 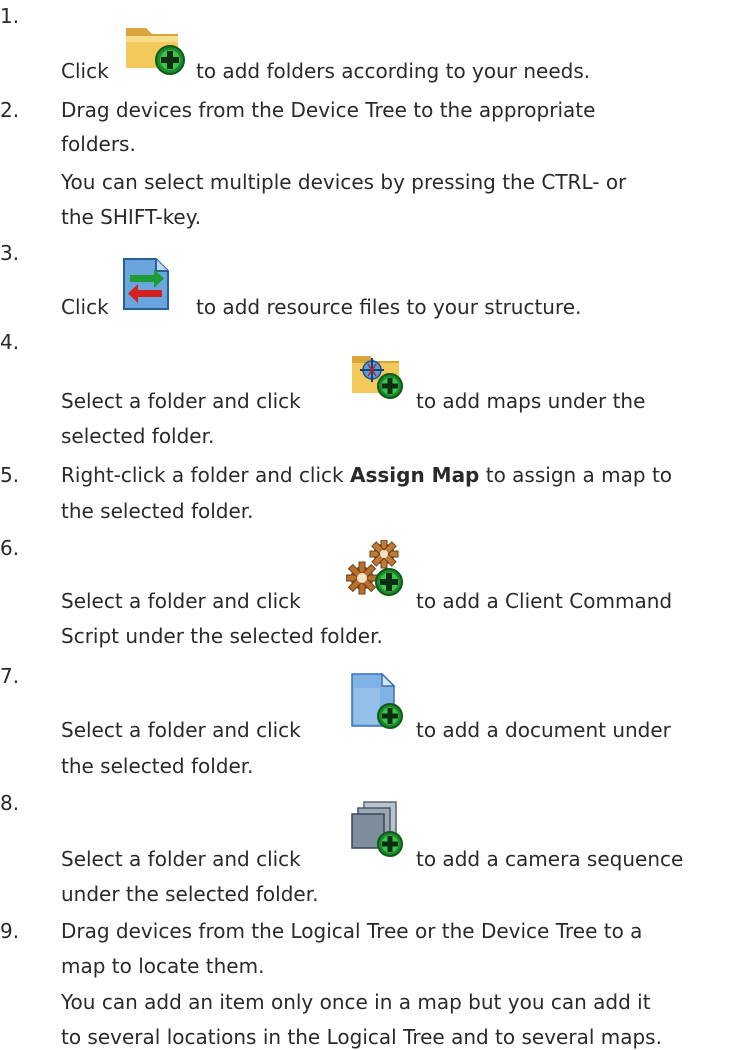 I want to click on folder-add-icon, so click(x=155, y=51).